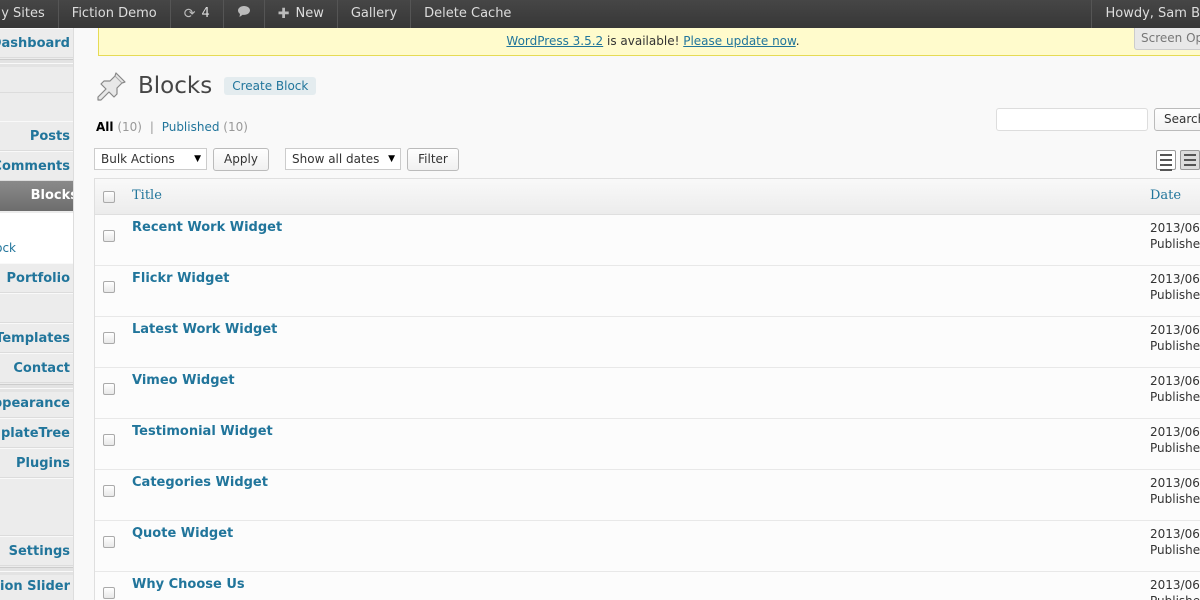 The image size is (1200, 600). I want to click on howdy-label: Howdy, Sam B, so click(1152, 13).